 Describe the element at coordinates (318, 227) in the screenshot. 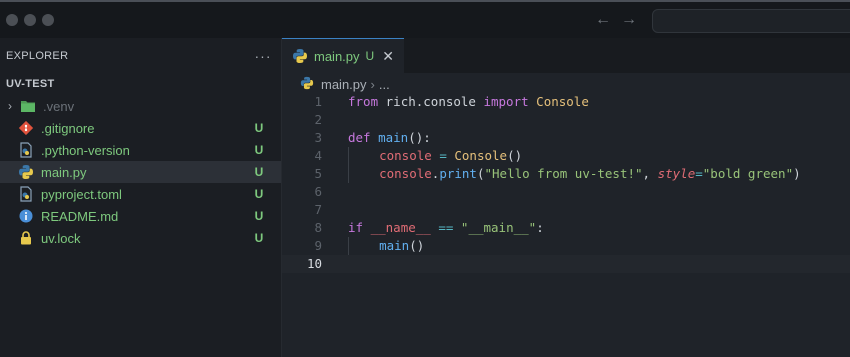

I see `line-number: 8` at that location.